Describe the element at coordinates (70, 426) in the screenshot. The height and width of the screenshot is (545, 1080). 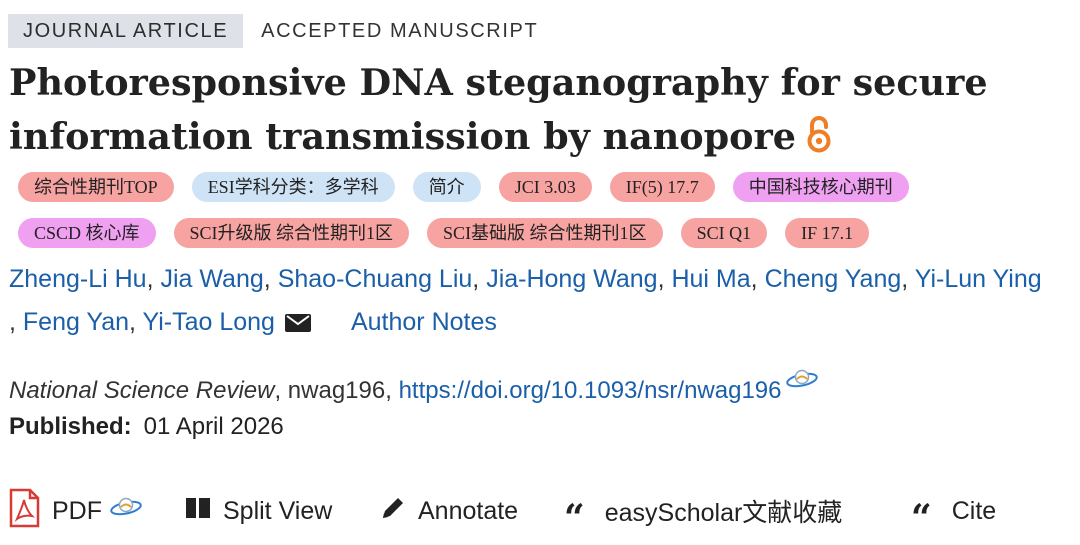
I see `published-label: Published:` at that location.